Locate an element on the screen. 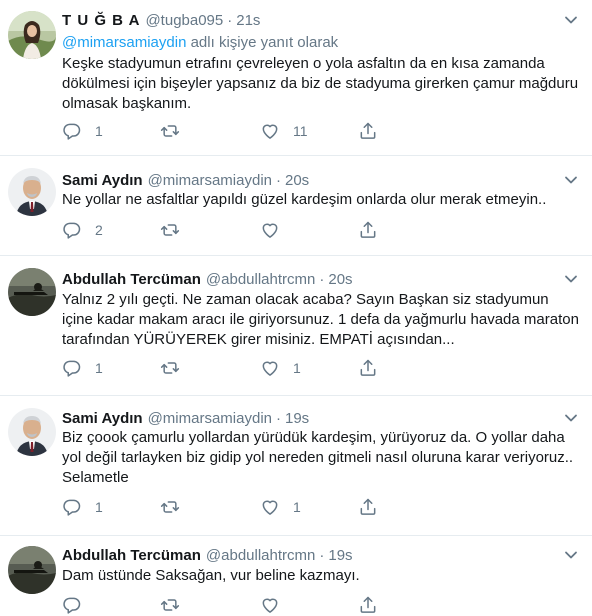 The height and width of the screenshot is (616, 592). timestamp: 21s is located at coordinates (248, 20).